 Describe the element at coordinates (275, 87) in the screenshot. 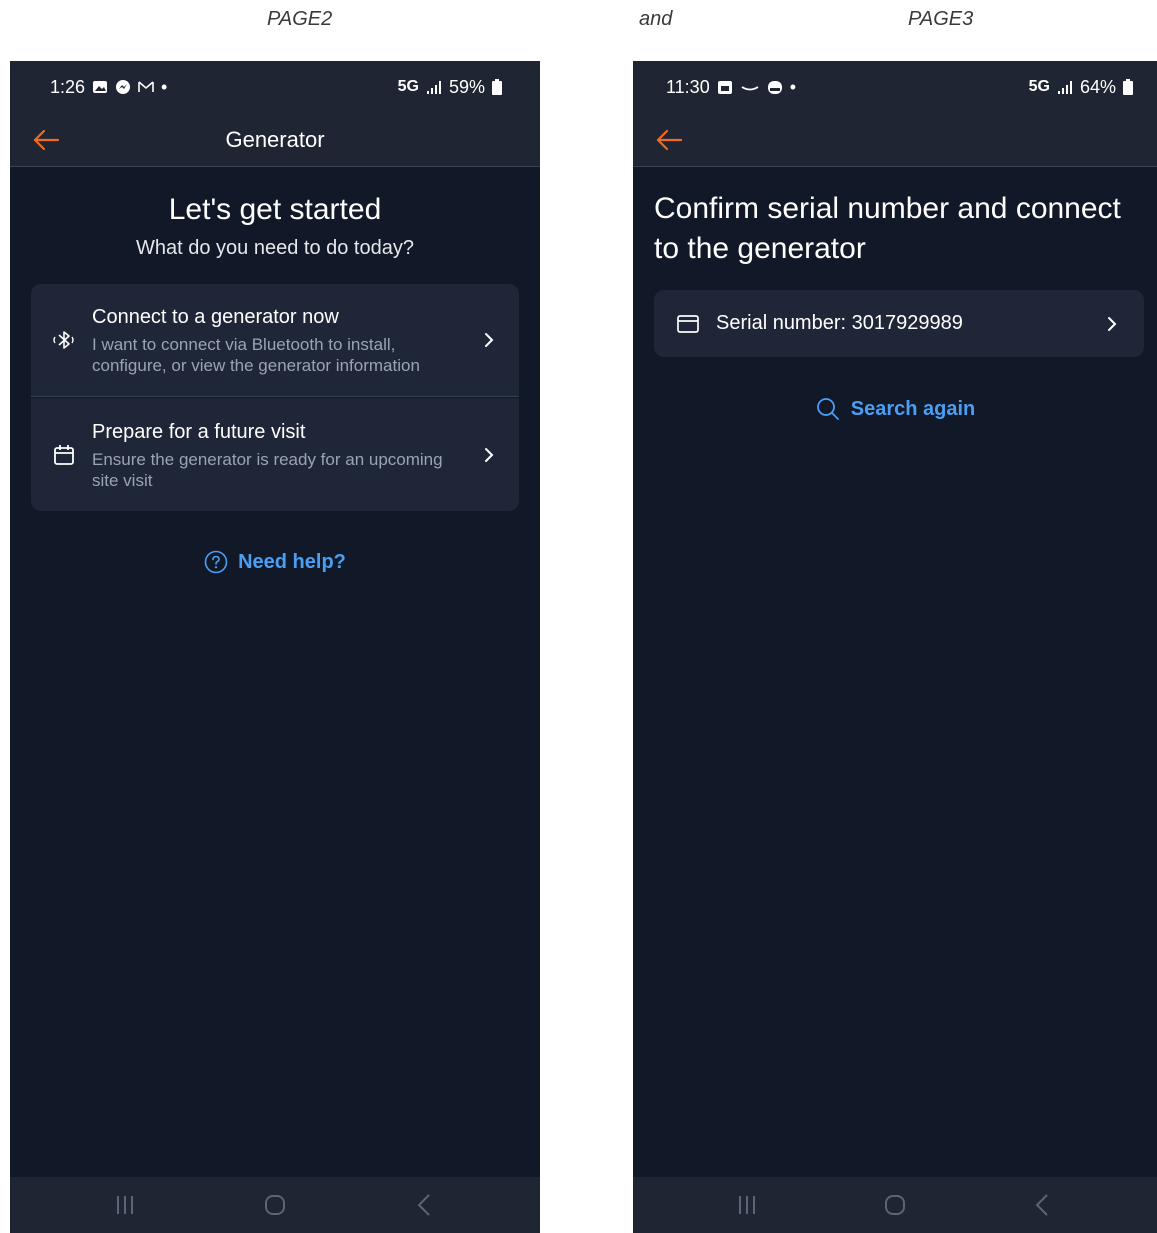

I see `status-bar: 1:26 • 5G 59%` at that location.